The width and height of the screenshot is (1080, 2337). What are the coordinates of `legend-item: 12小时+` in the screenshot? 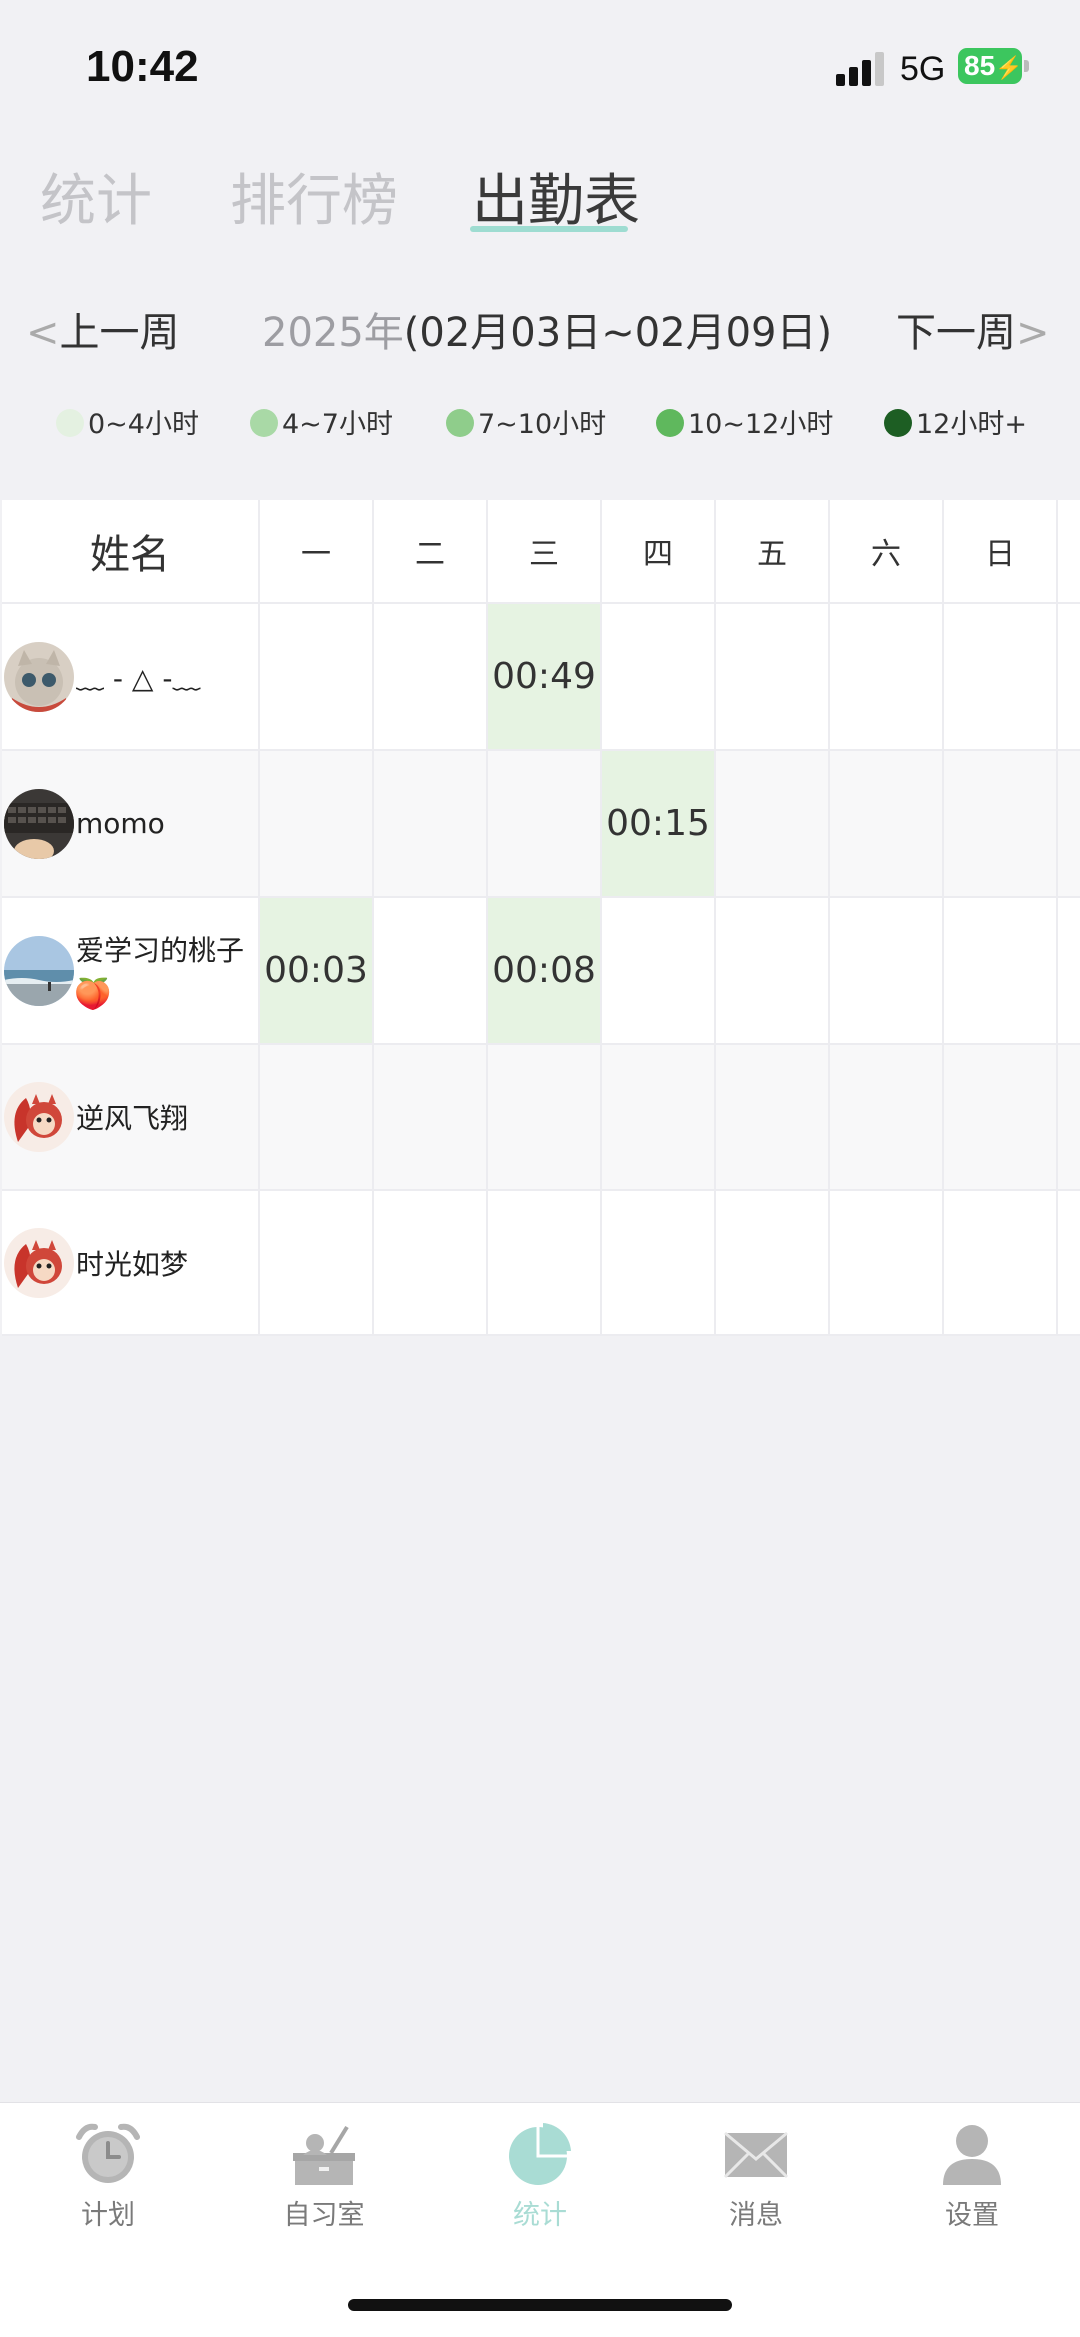 It's located at (955, 421).